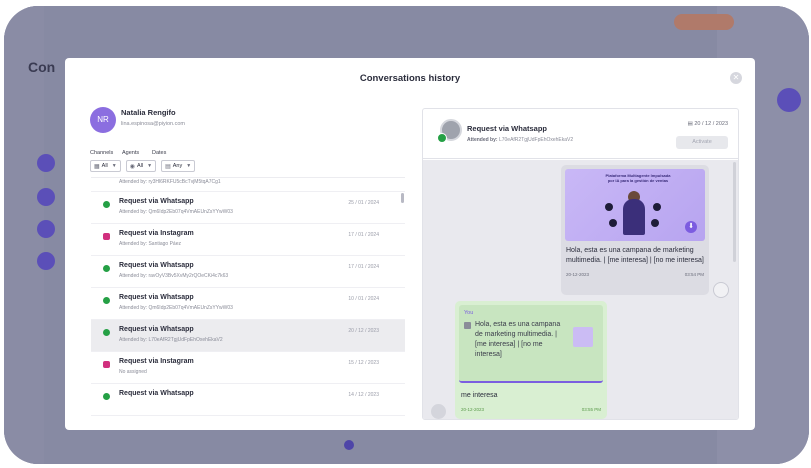 The width and height of the screenshot is (811, 468). I want to click on quoted-thumbnail, so click(583, 337).